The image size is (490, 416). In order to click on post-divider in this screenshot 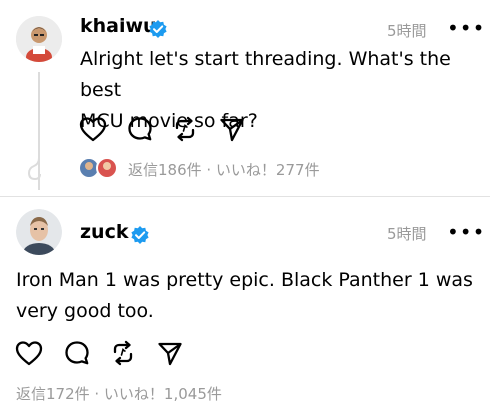, I will do `click(245, 196)`.